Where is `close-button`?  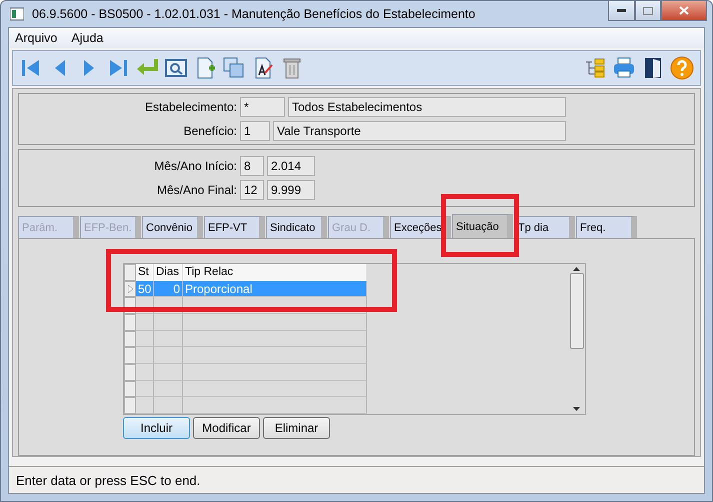 close-button is located at coordinates (684, 11).